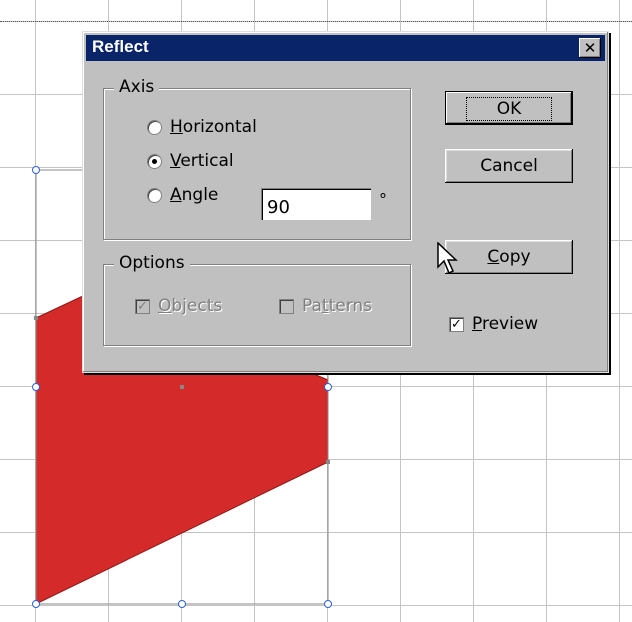  What do you see at coordinates (182, 604) in the screenshot?
I see `handle-bottom-center` at bounding box center [182, 604].